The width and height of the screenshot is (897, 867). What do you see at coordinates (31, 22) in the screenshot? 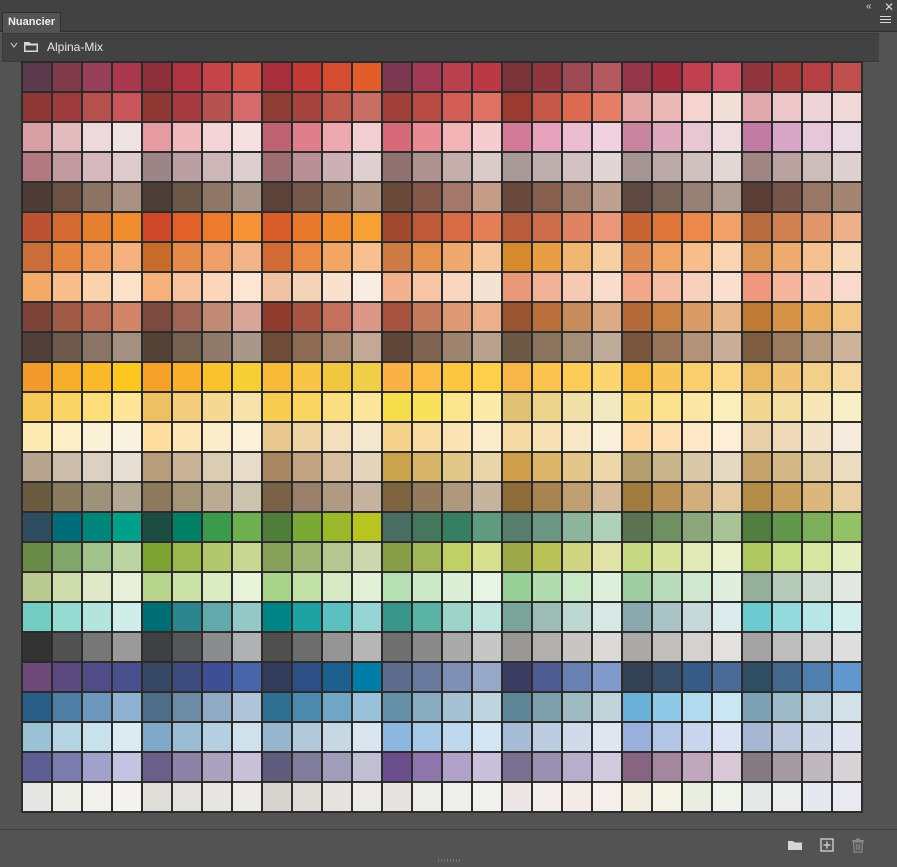
I see `tab-nuancier: Nuancier` at bounding box center [31, 22].